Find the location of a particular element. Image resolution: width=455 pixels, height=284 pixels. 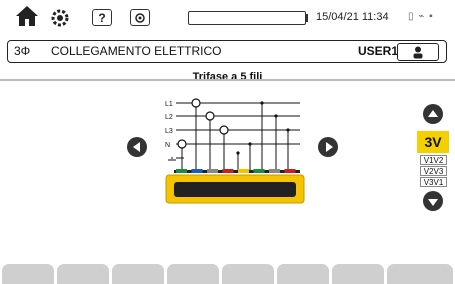

home-button is located at coordinates (27, 16).